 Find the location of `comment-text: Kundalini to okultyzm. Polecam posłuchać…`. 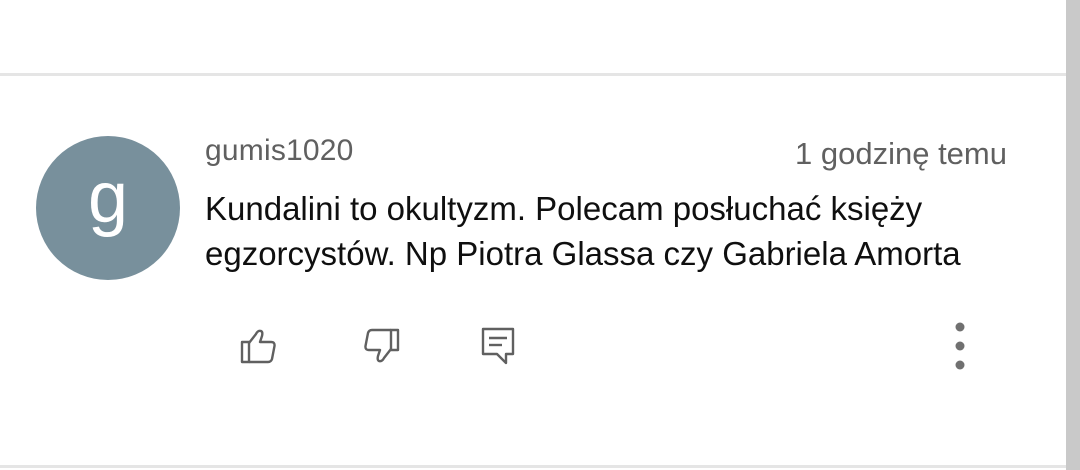

comment-text: Kundalini to okultyzm. Polecam posłuchać… is located at coordinates (620, 231).